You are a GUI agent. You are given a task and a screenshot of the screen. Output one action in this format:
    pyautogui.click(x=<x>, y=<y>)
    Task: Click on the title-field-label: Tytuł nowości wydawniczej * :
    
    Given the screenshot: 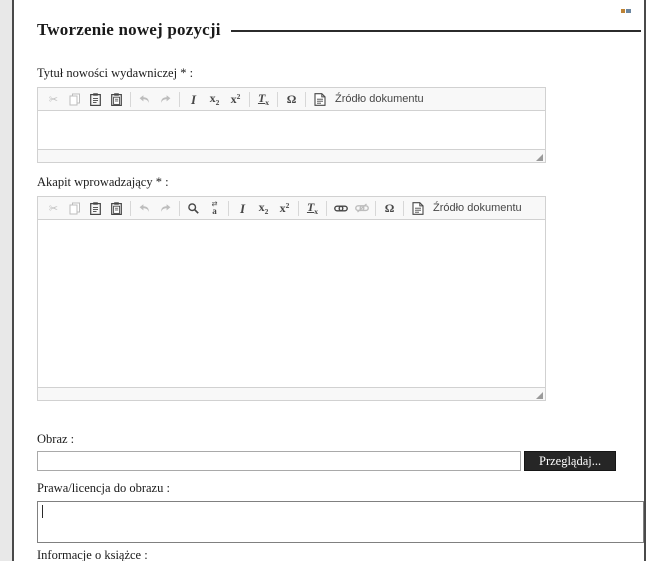 What is the action you would take?
    pyautogui.click(x=115, y=73)
    